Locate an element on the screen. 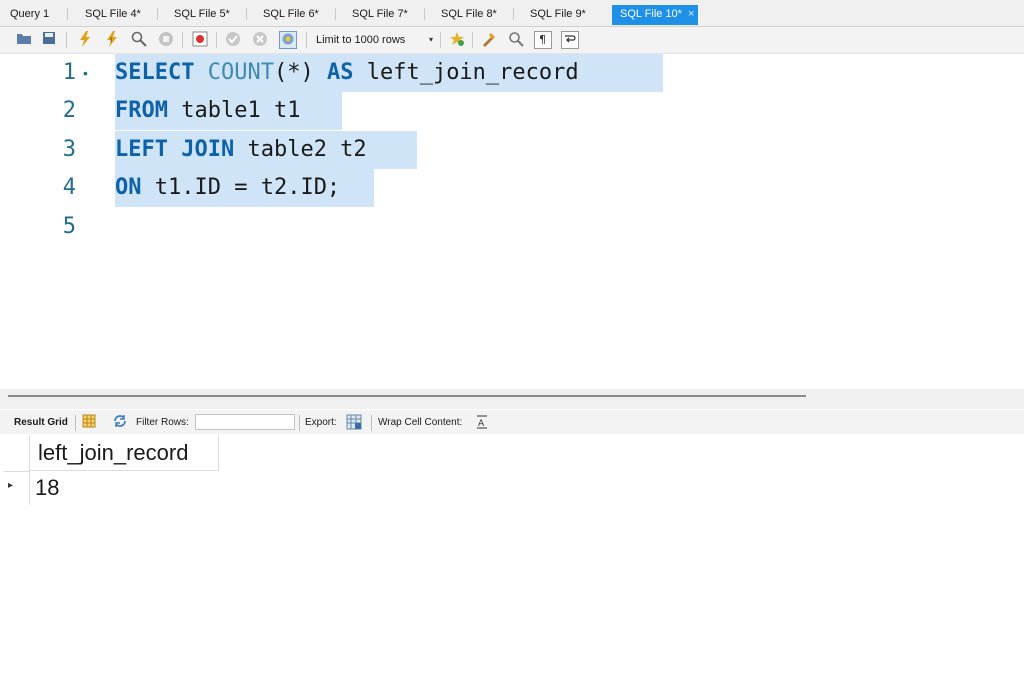 The width and height of the screenshot is (1024, 690). tab-label: SQL File 6* is located at coordinates (291, 14).